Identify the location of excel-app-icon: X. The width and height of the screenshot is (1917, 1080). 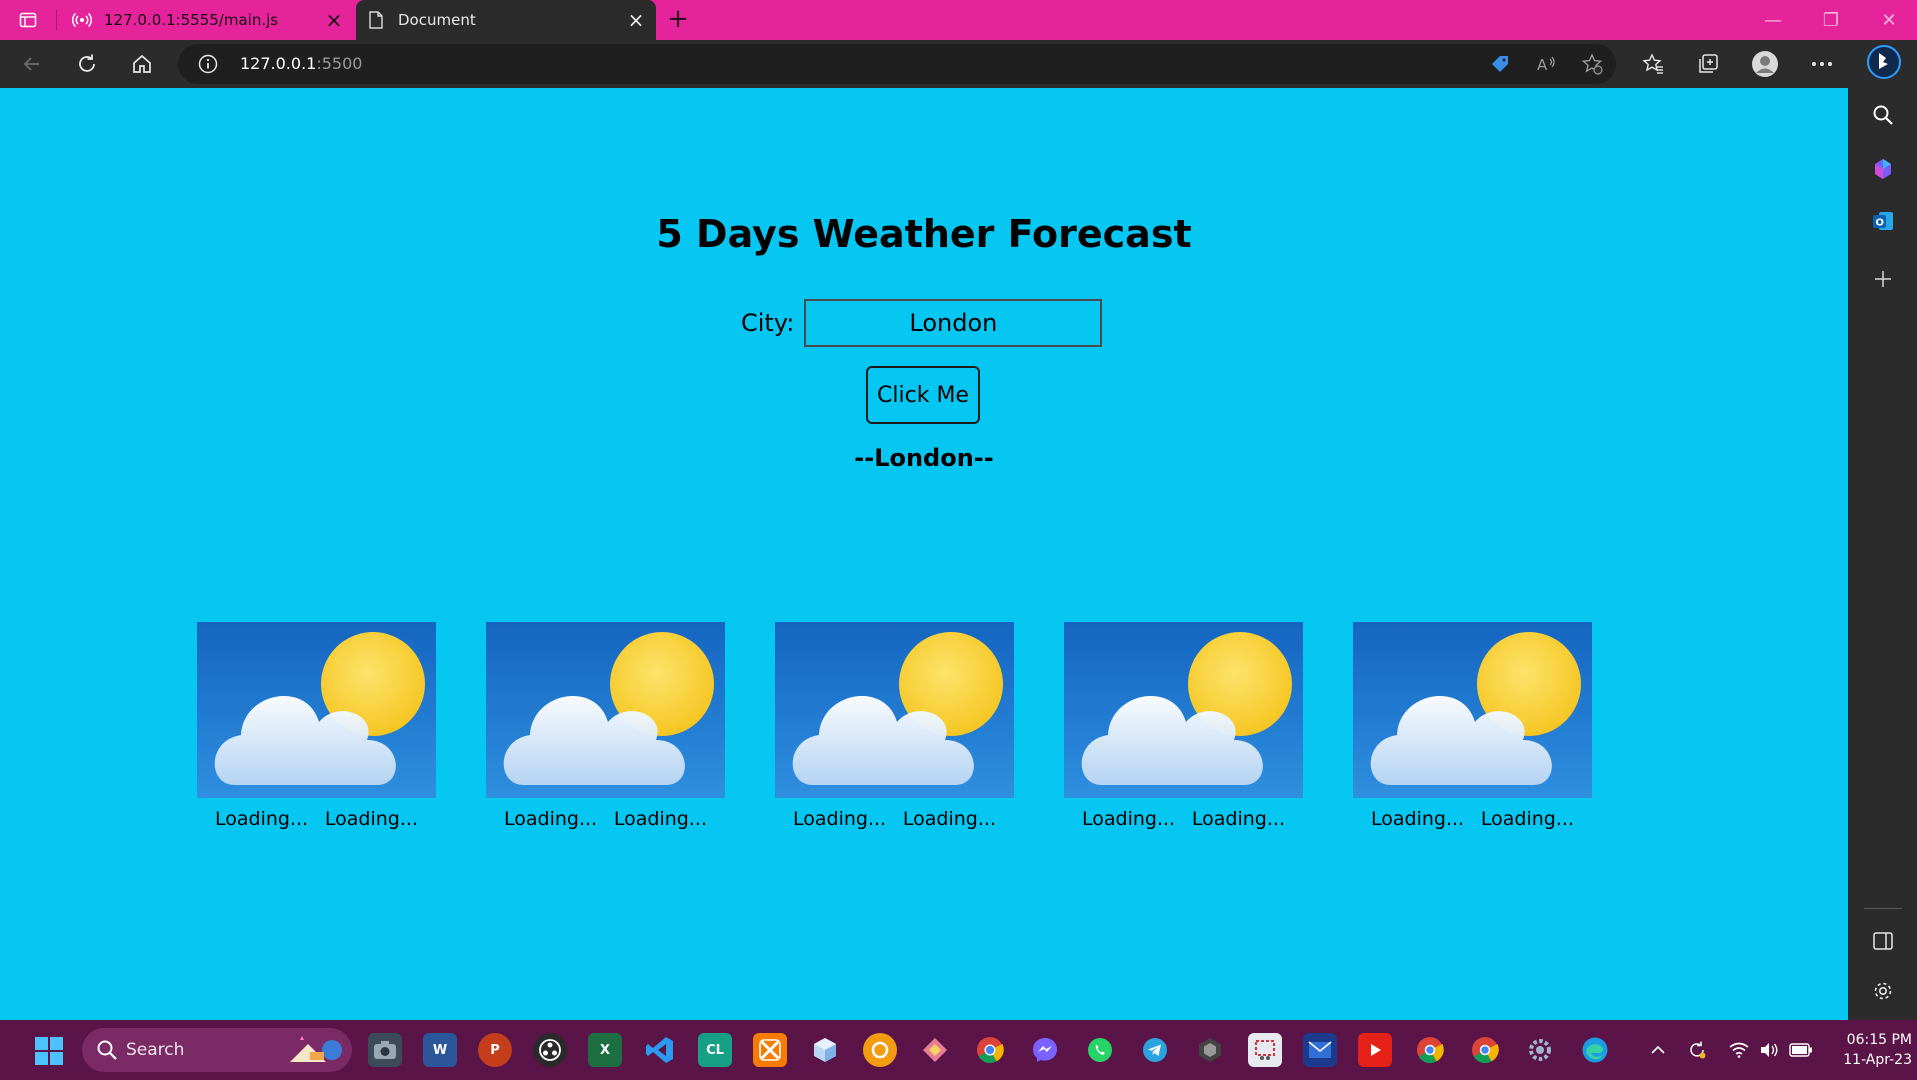
(605, 1050).